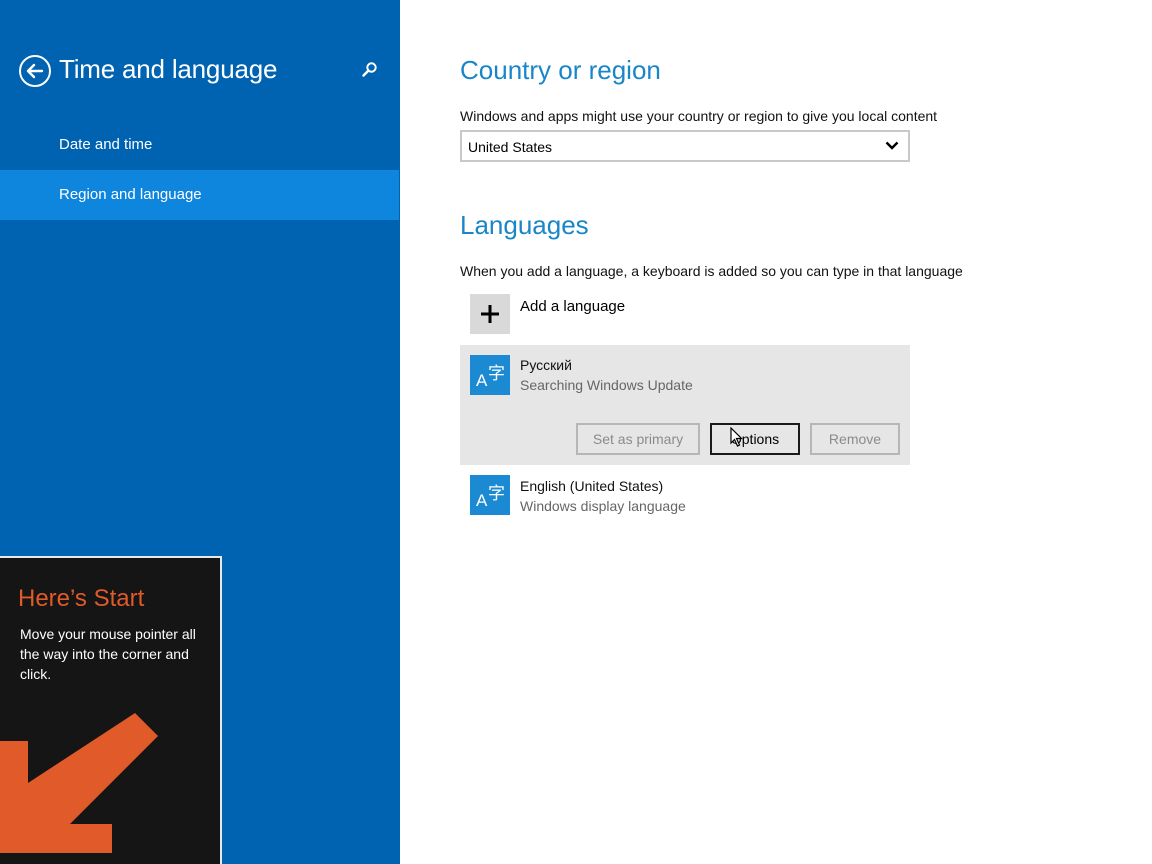  Describe the element at coordinates (592, 486) in the screenshot. I see `language-name: English (United States)` at that location.